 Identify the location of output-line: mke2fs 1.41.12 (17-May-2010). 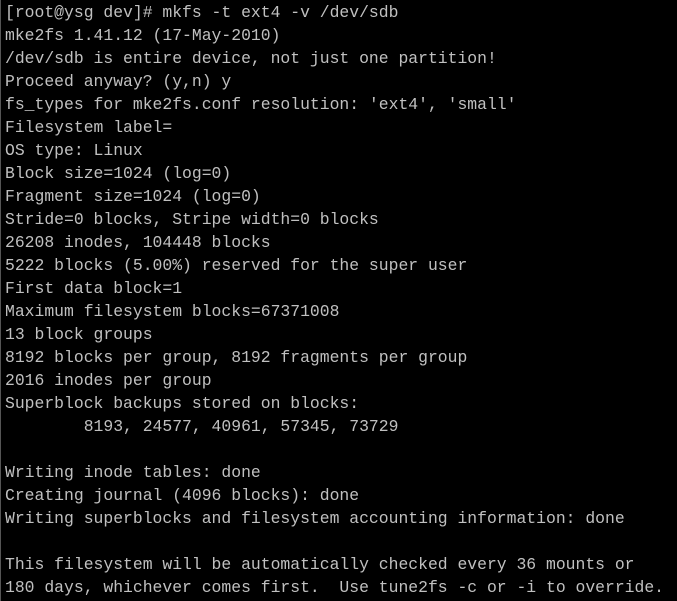
(143, 35).